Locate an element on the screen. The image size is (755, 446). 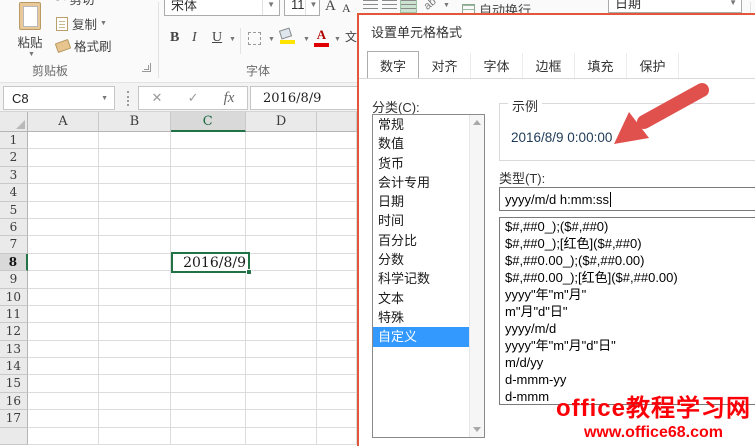
format-list-item: d-mmm-yy is located at coordinates (627, 379).